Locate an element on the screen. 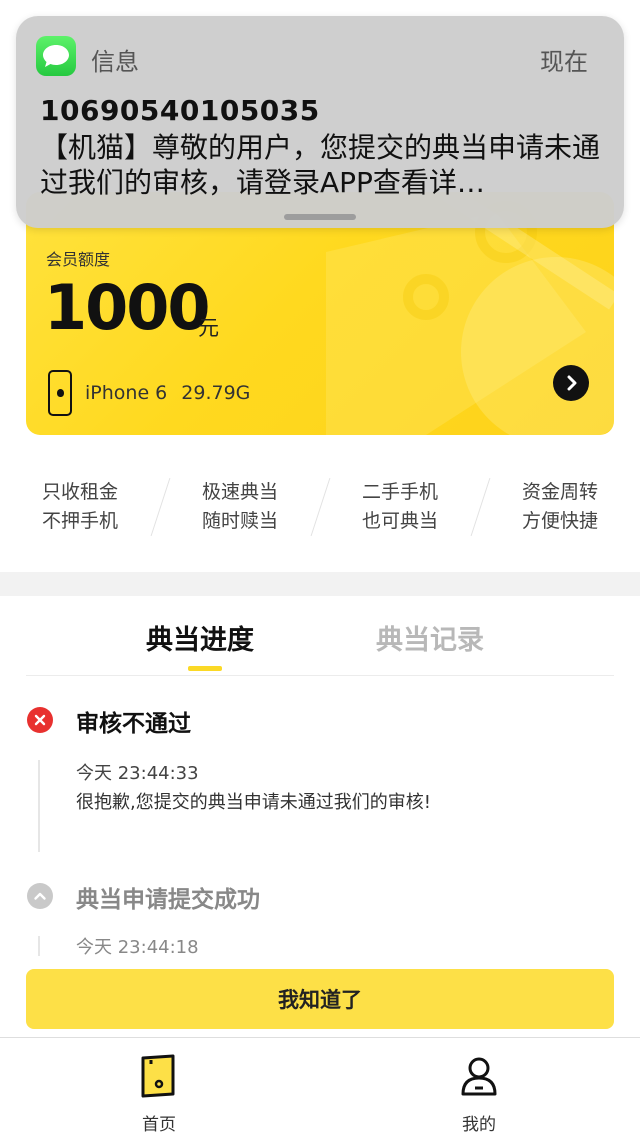 This screenshot has width=640, height=1136. feature-item: 资金周转 方便快捷 is located at coordinates (560, 507).